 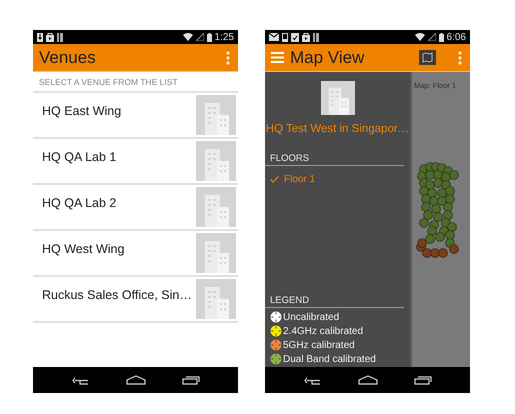 I want to click on legend-label: 2.4GHz calibrated, so click(x=323, y=331).